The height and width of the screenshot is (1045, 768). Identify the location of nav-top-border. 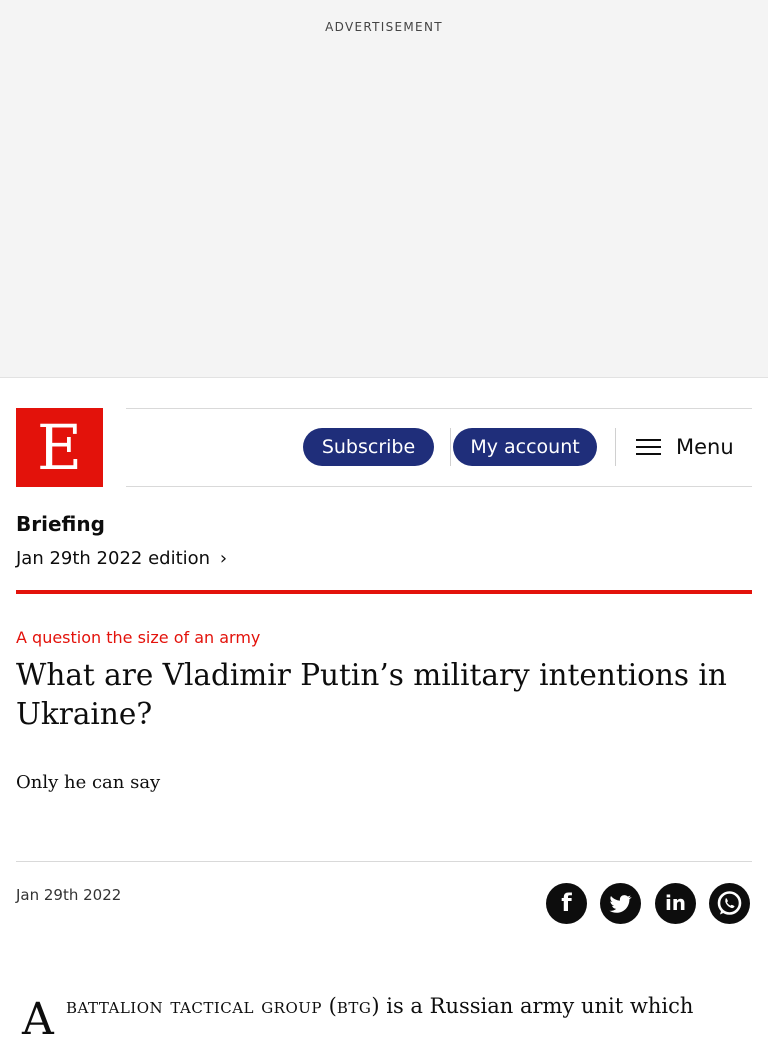
(439, 408).